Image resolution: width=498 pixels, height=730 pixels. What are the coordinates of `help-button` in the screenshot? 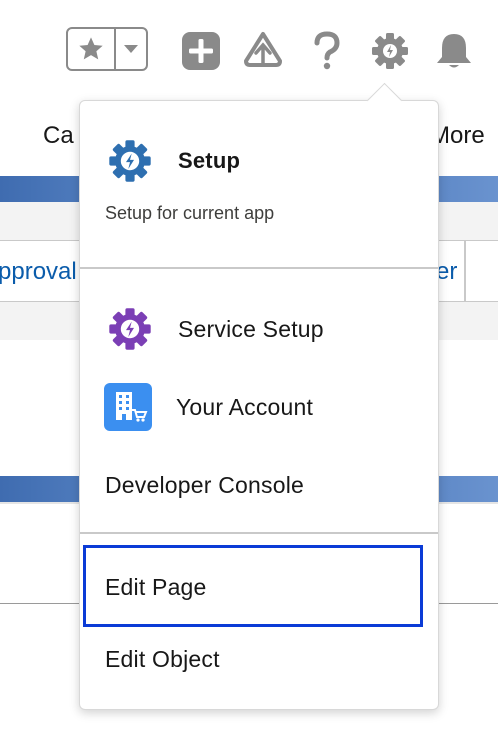 It's located at (327, 51).